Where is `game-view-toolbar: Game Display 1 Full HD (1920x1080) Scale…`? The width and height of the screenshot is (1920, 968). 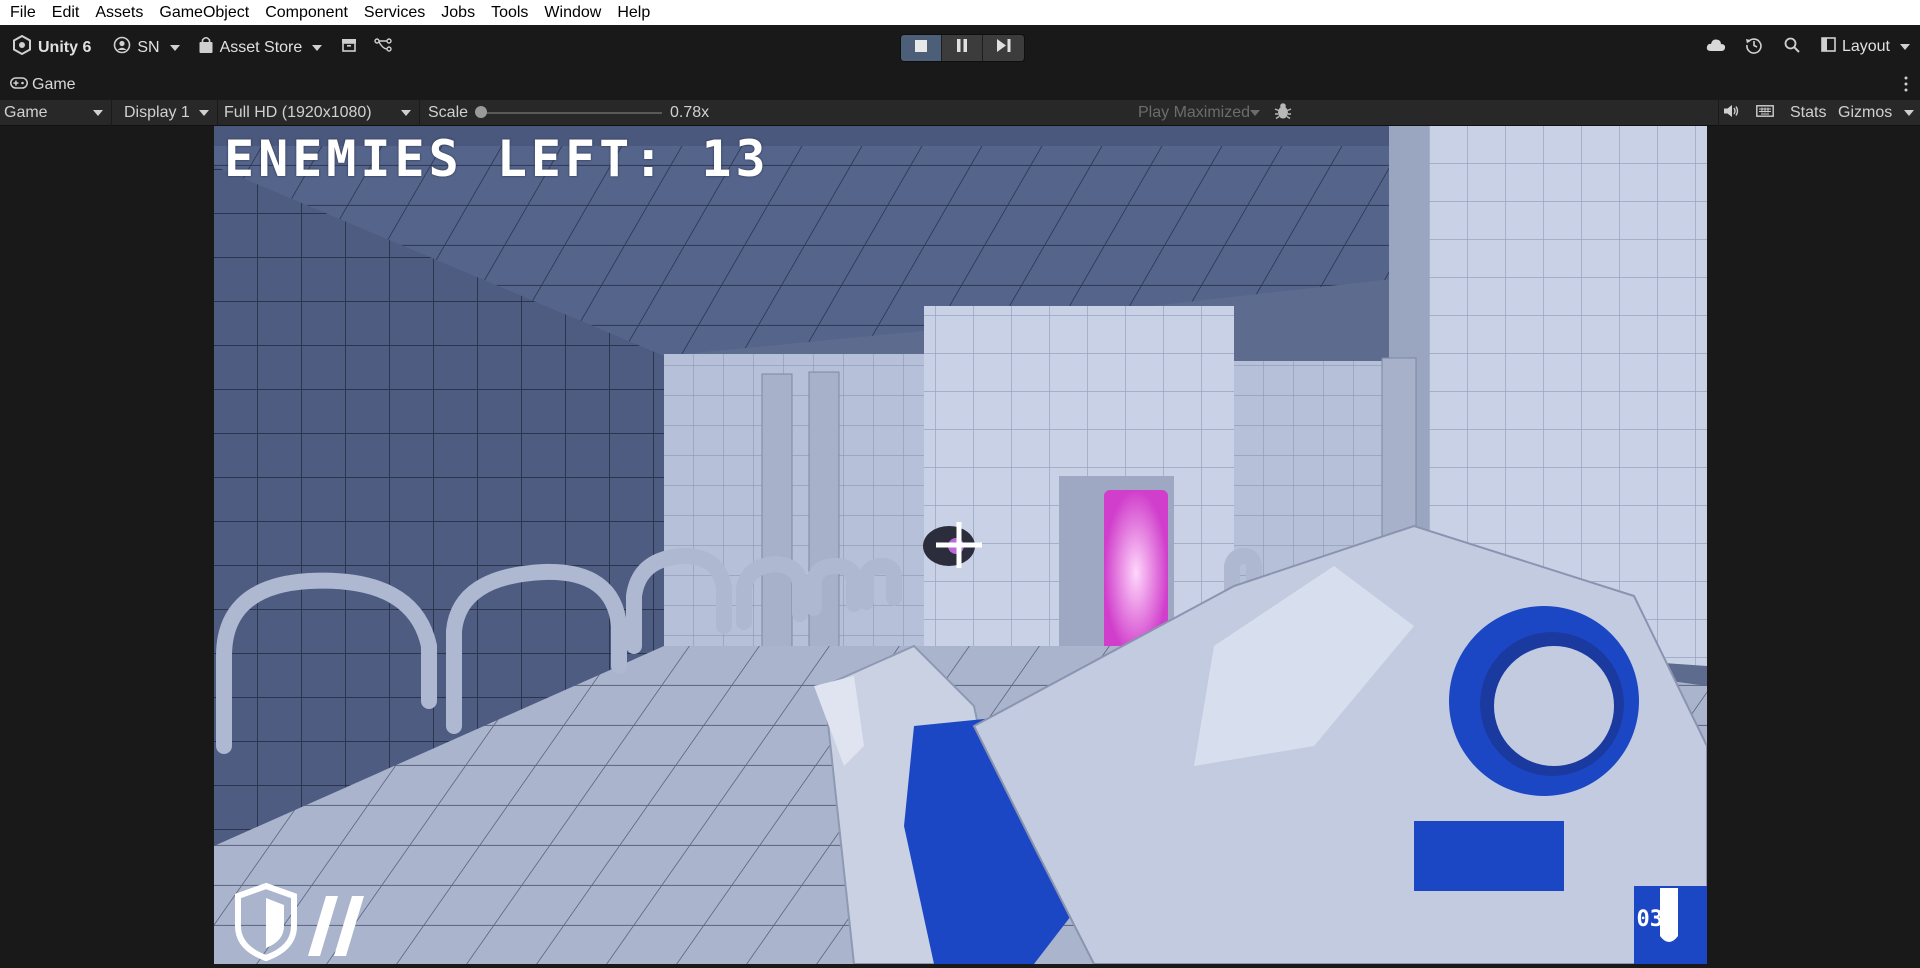 game-view-toolbar: Game Display 1 Full HD (1920x1080) Scale… is located at coordinates (960, 113).